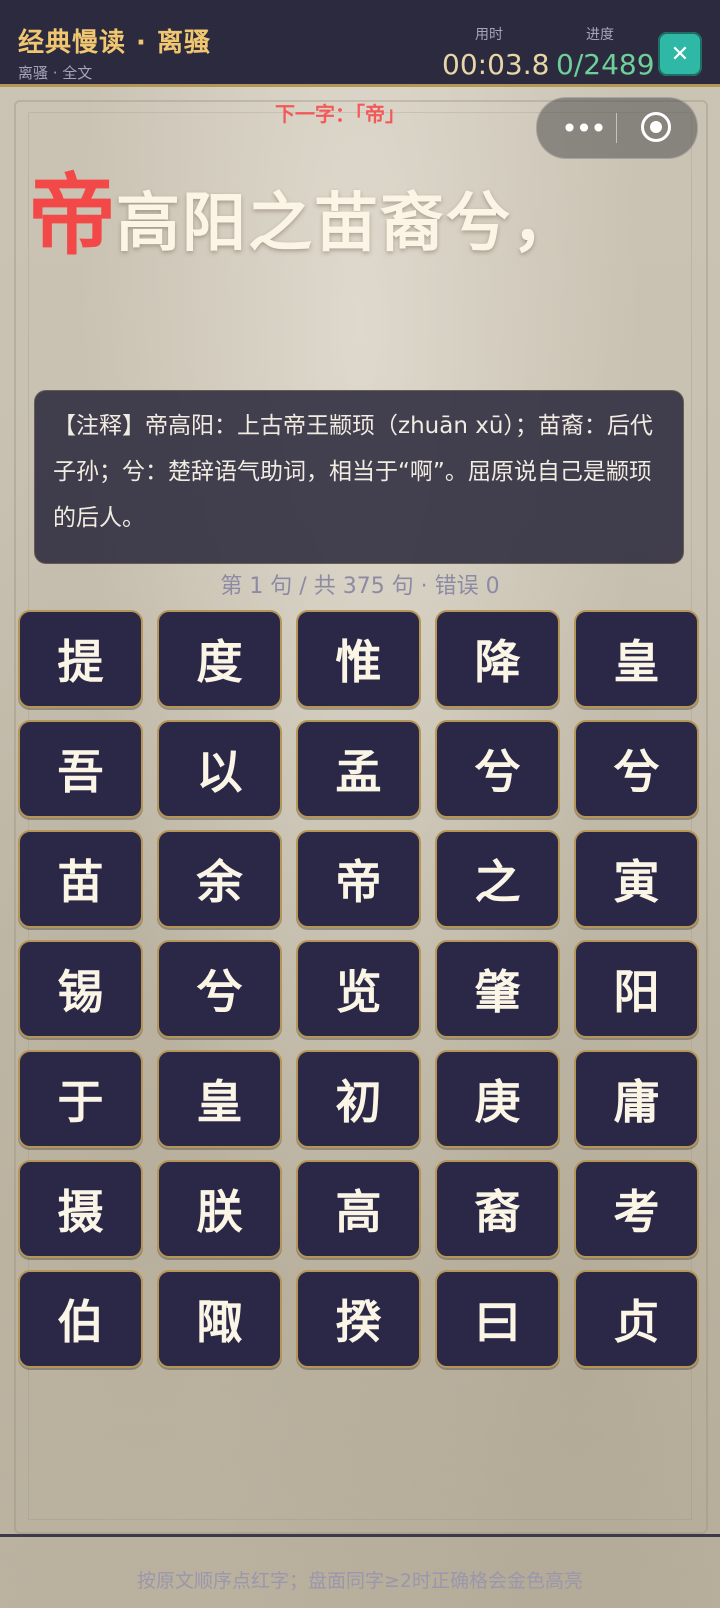  What do you see at coordinates (360, 586) in the screenshot?
I see `sentence-status: 第 1 句 / 共 375 句 · 错误 0` at bounding box center [360, 586].